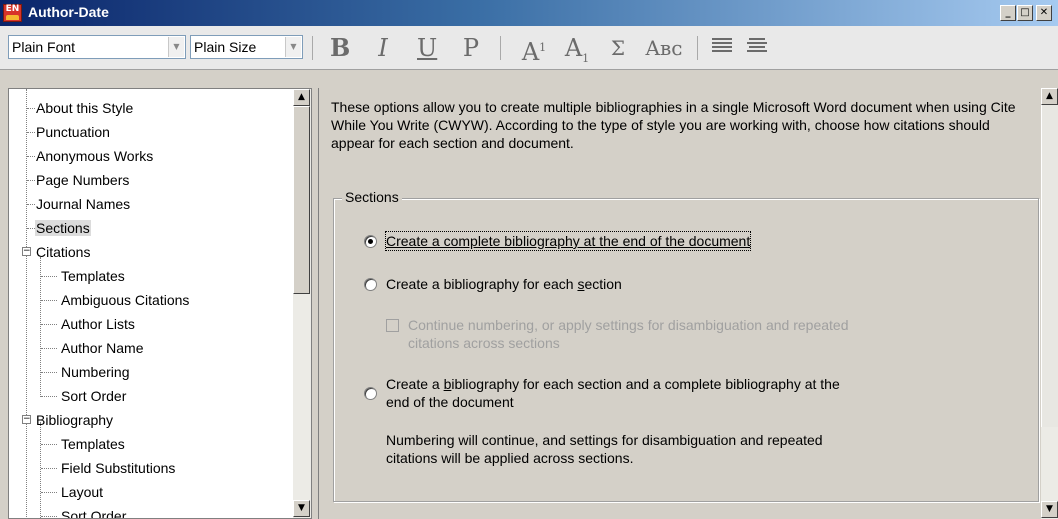 The height and width of the screenshot is (519, 1058). Describe the element at coordinates (44, 47) in the screenshot. I see `font-select-value: Plain Font` at that location.